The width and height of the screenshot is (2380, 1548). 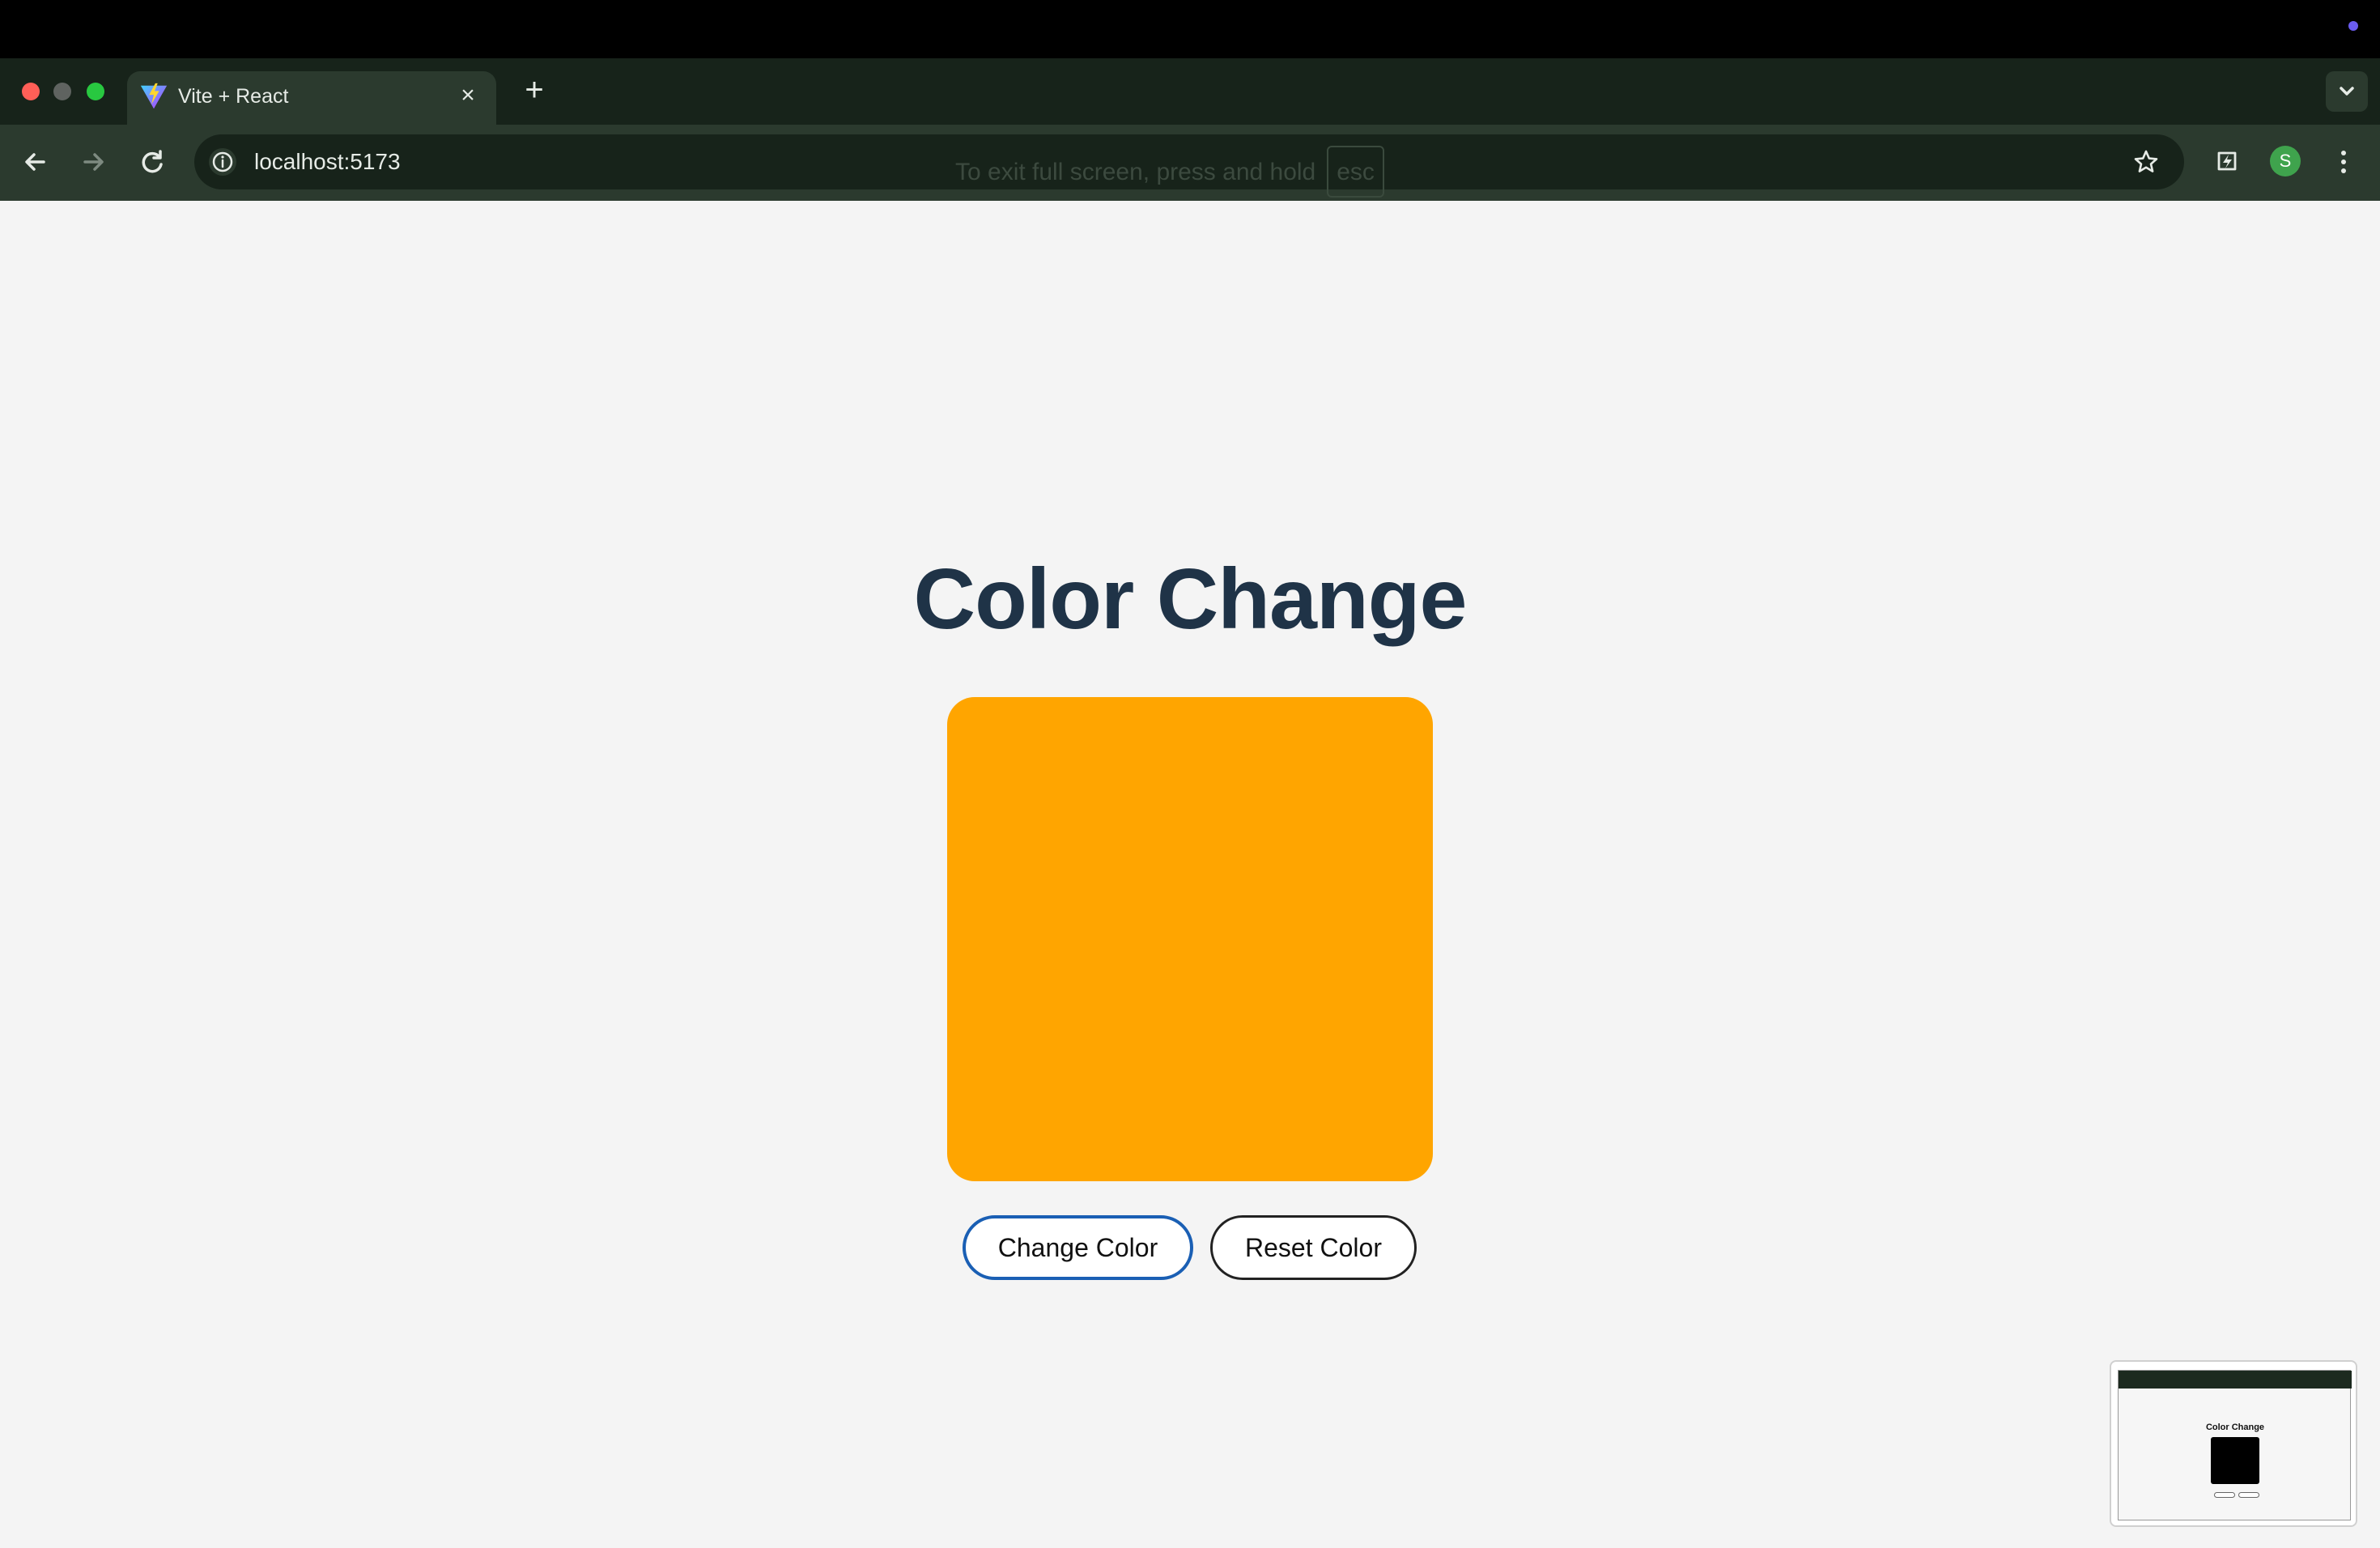 I want to click on reload-icon, so click(x=152, y=162).